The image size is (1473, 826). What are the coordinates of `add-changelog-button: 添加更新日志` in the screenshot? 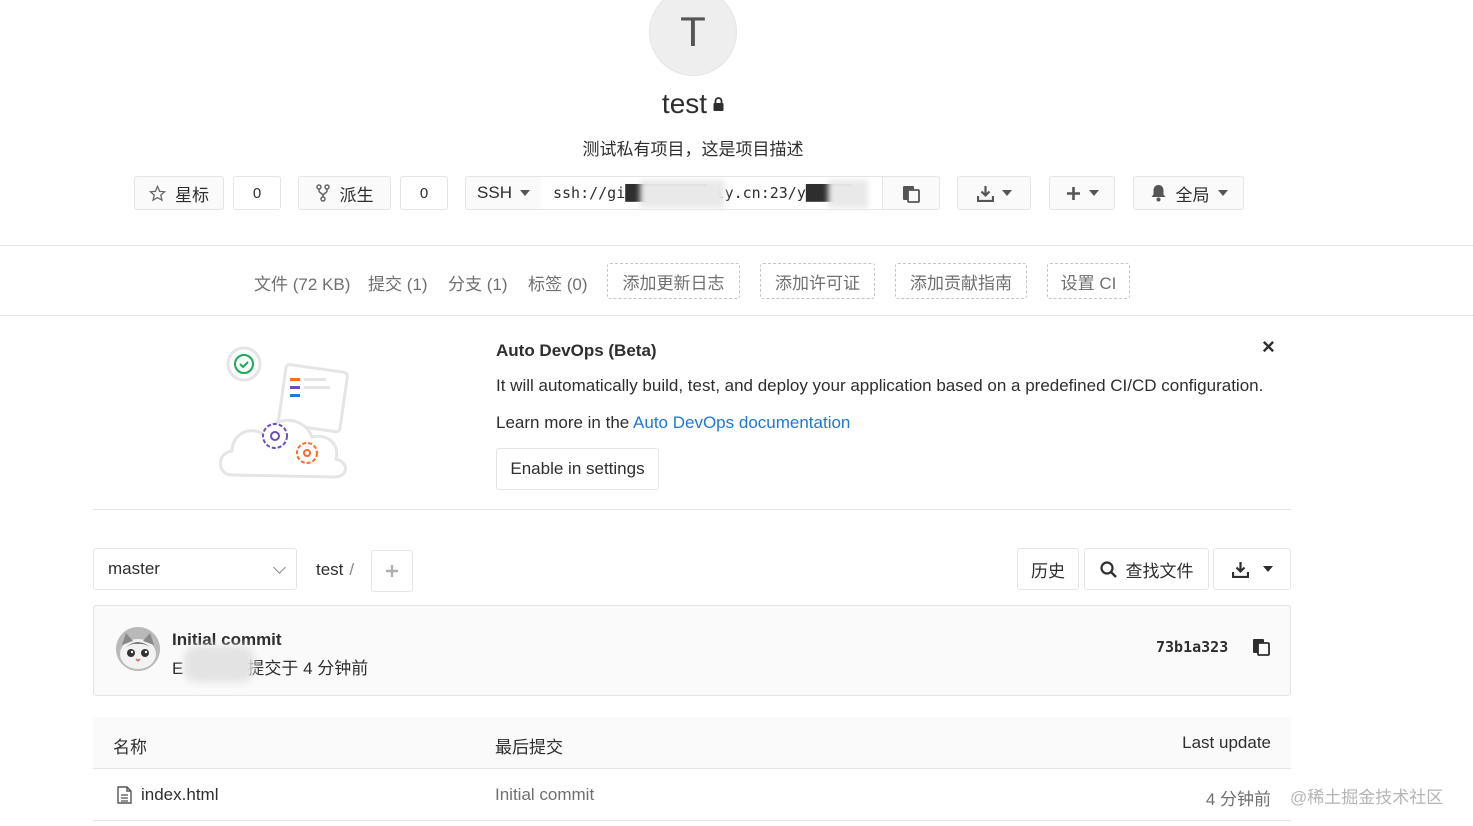 It's located at (673, 281).